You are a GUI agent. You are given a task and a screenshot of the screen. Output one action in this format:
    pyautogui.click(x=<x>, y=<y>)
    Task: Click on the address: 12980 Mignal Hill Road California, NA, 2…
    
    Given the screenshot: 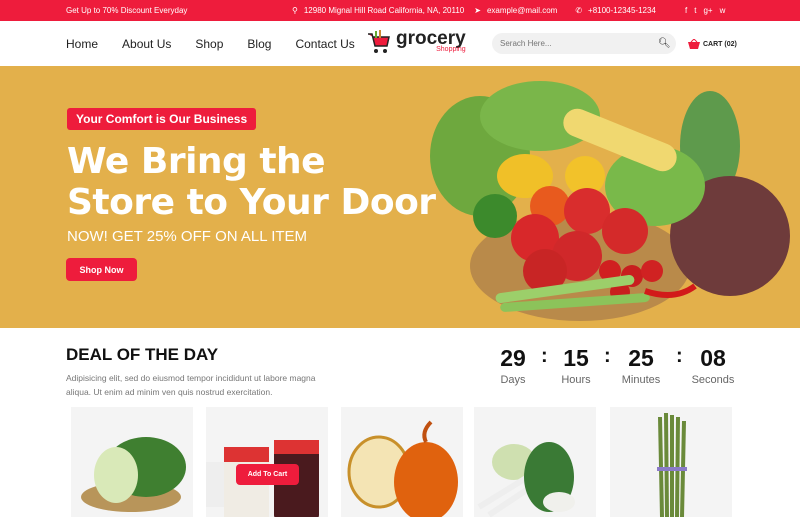 What is the action you would take?
    pyautogui.click(x=384, y=10)
    